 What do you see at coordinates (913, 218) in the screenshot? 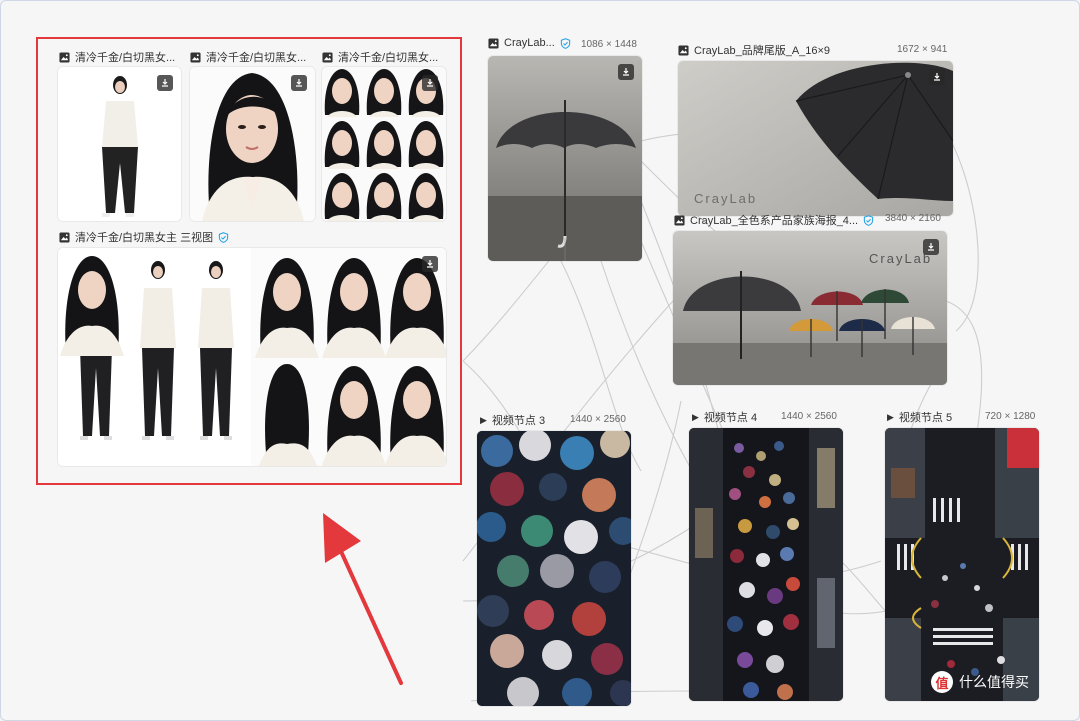
I see `image-dimensions: 3840 × 2160` at bounding box center [913, 218].